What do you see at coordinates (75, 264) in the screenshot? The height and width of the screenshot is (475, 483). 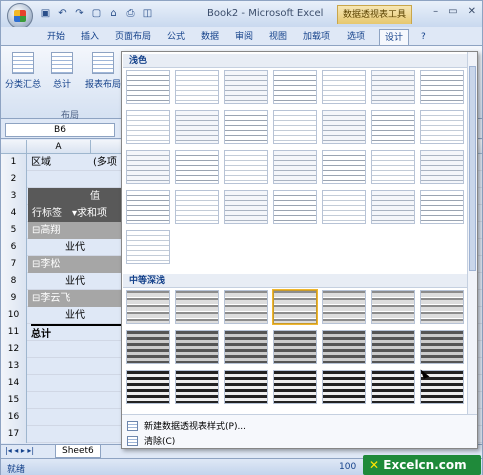 I see `cell-a7: ⊟李松` at bounding box center [75, 264].